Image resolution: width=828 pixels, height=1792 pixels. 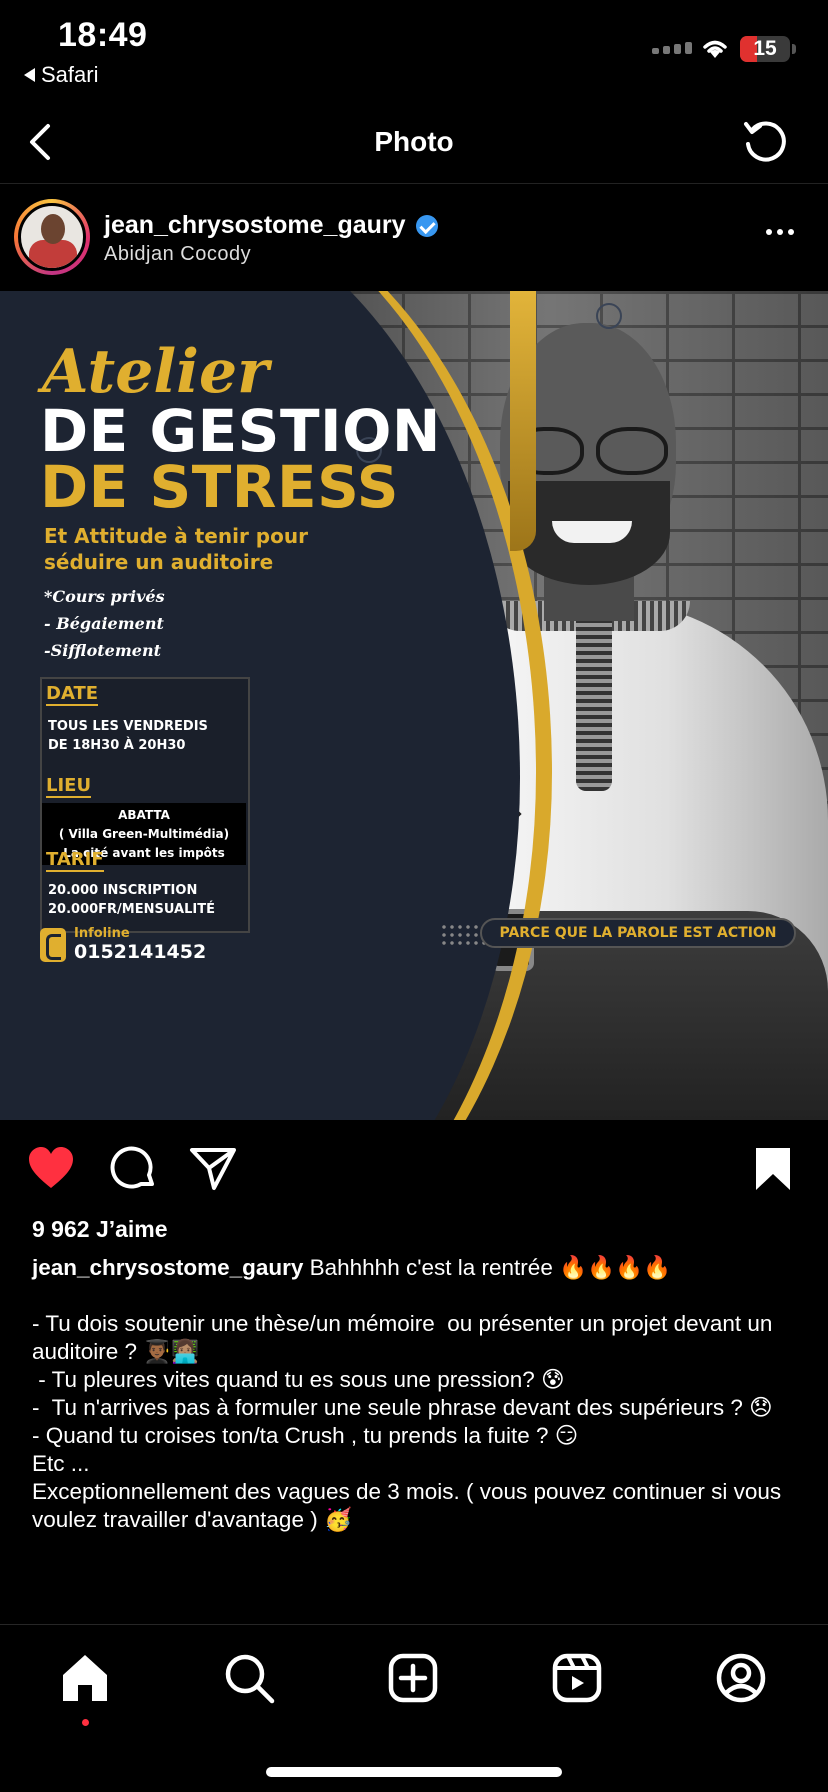 What do you see at coordinates (75, 860) in the screenshot?
I see `tarif-label: TARIF` at bounding box center [75, 860].